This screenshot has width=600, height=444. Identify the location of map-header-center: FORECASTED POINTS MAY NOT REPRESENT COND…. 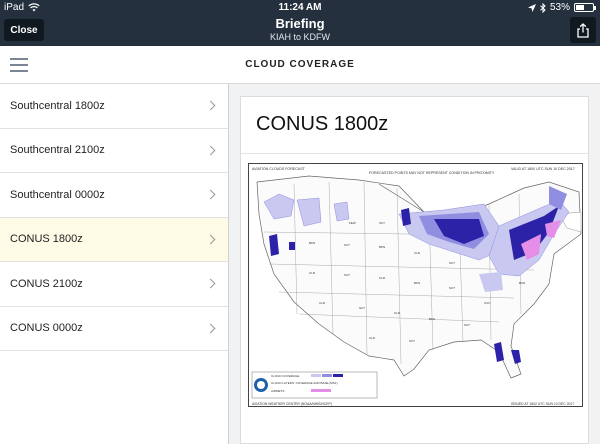
(432, 173).